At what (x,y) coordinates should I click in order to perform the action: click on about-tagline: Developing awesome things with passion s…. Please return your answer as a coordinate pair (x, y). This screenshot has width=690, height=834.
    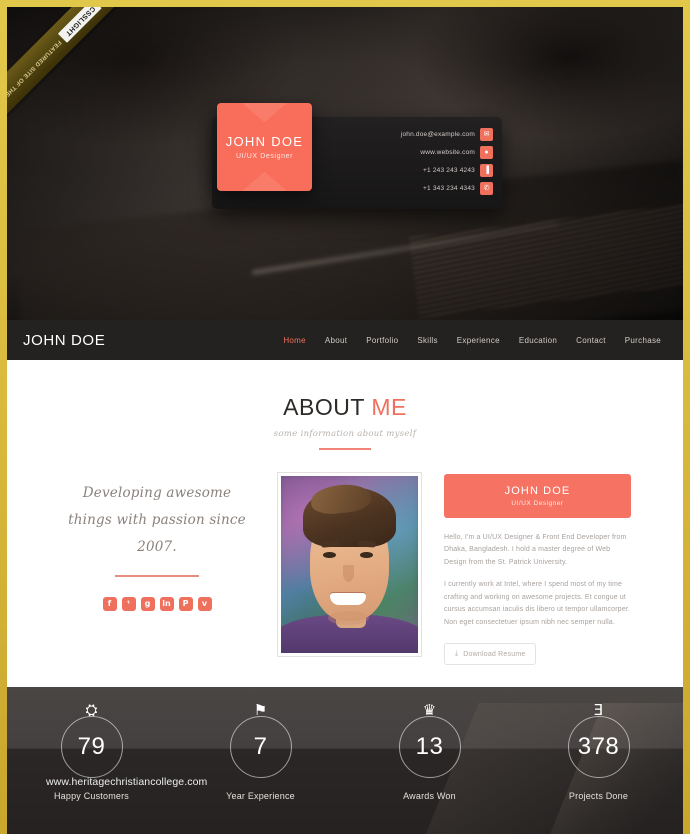
    Looking at the image, I should click on (157, 520).